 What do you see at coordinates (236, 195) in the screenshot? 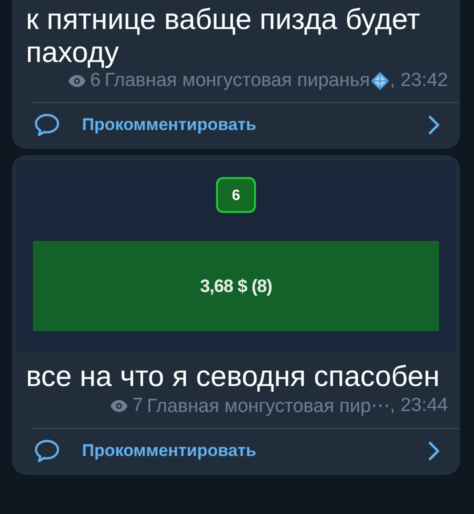
I see `count-badge: 6` at bounding box center [236, 195].